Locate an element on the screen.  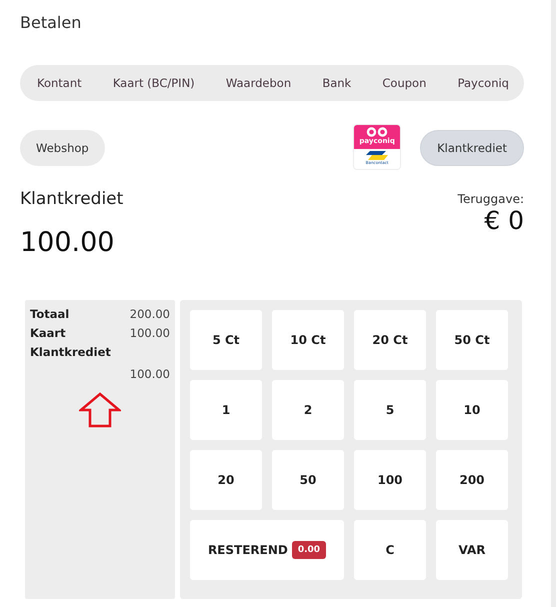
summary-value: 200.00 is located at coordinates (150, 314).